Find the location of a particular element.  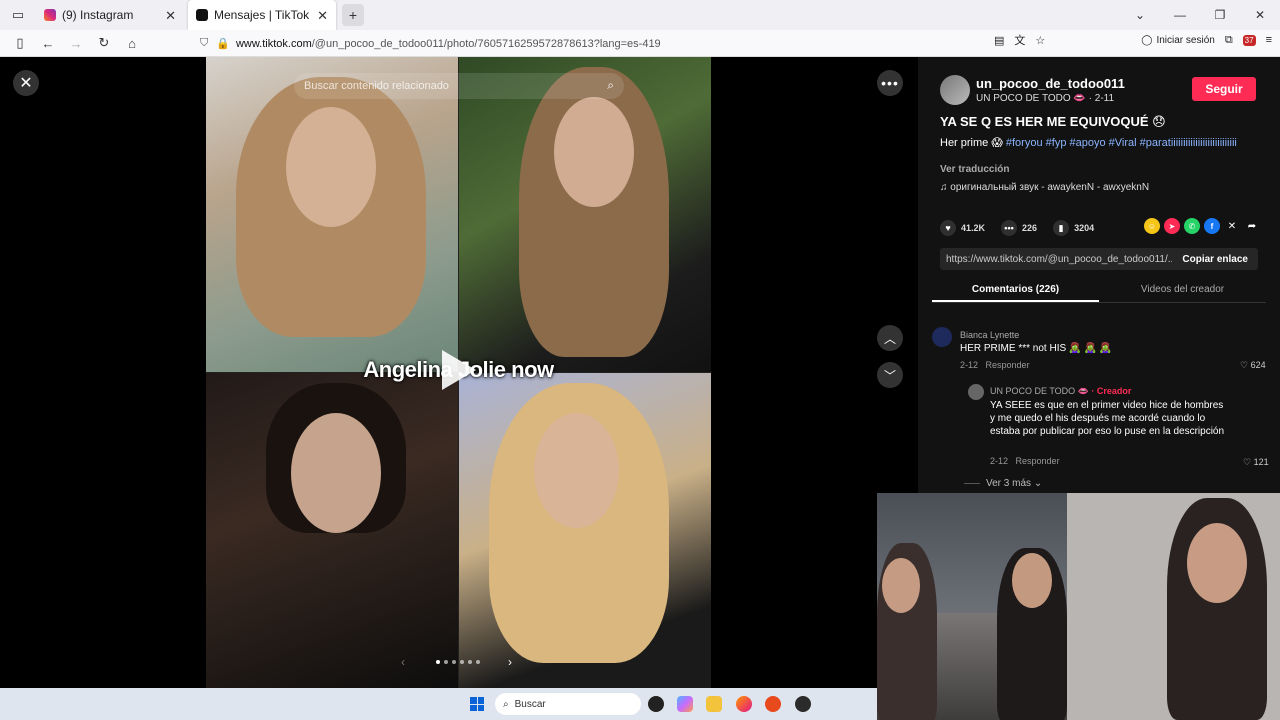

shield-icon: ⛉ is located at coordinates (204, 43).